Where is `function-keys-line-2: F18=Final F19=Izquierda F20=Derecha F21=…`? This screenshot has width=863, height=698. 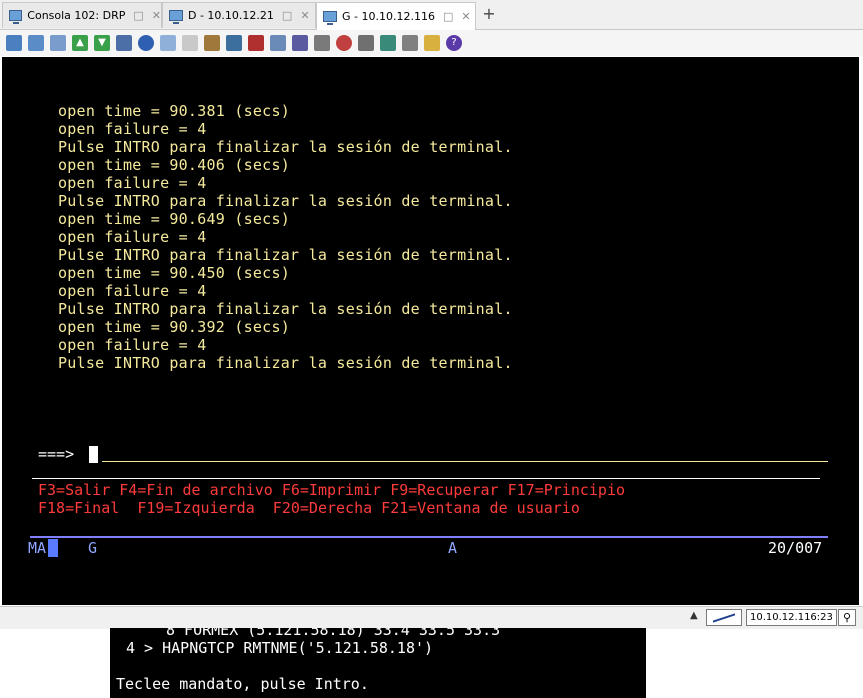 function-keys-line-2: F18=Final F19=Izquierda F20=Derecha F21=… is located at coordinates (309, 508).